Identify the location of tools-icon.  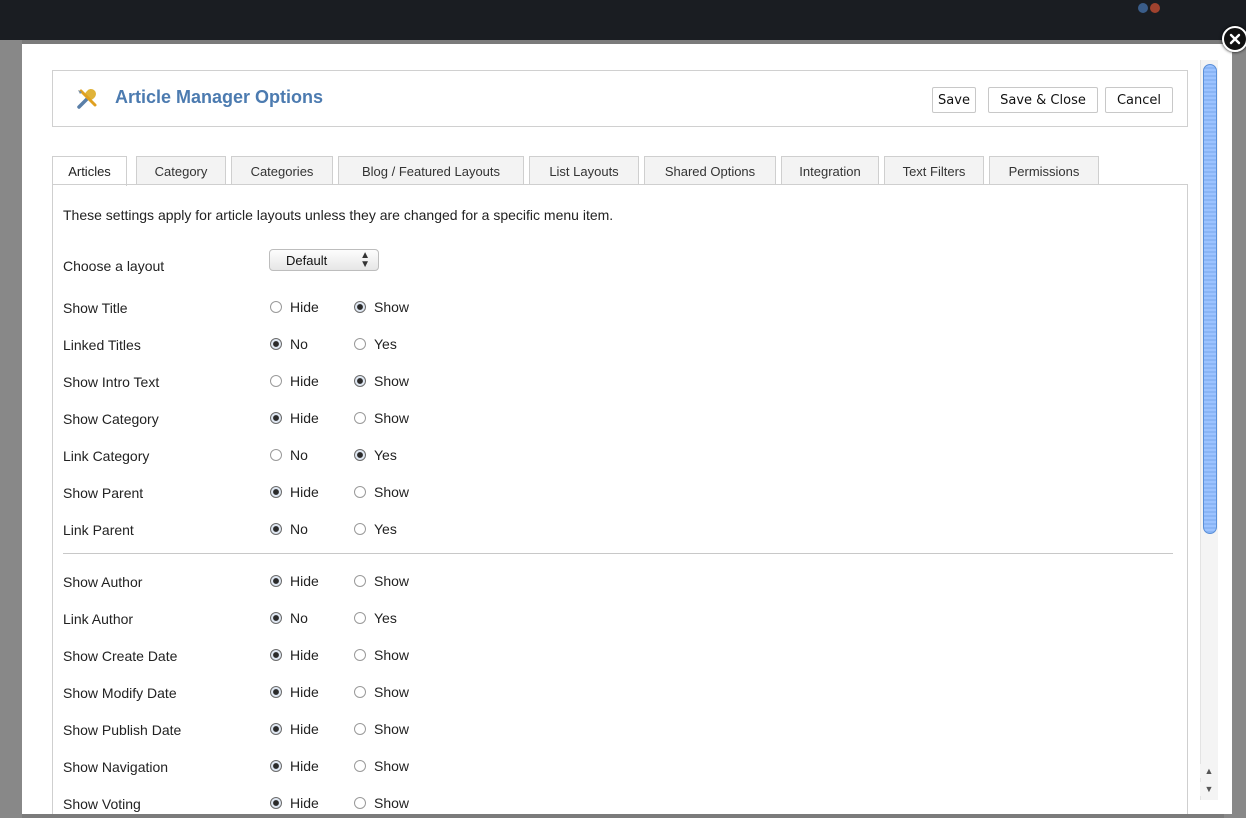
(87, 99).